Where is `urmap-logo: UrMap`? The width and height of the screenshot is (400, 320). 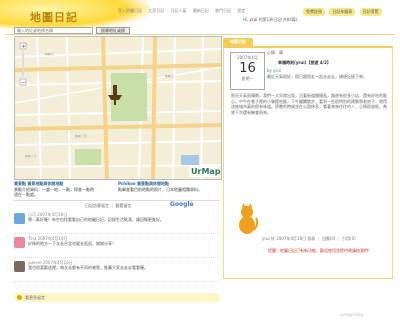 urmap-logo: UrMap is located at coordinates (205, 171).